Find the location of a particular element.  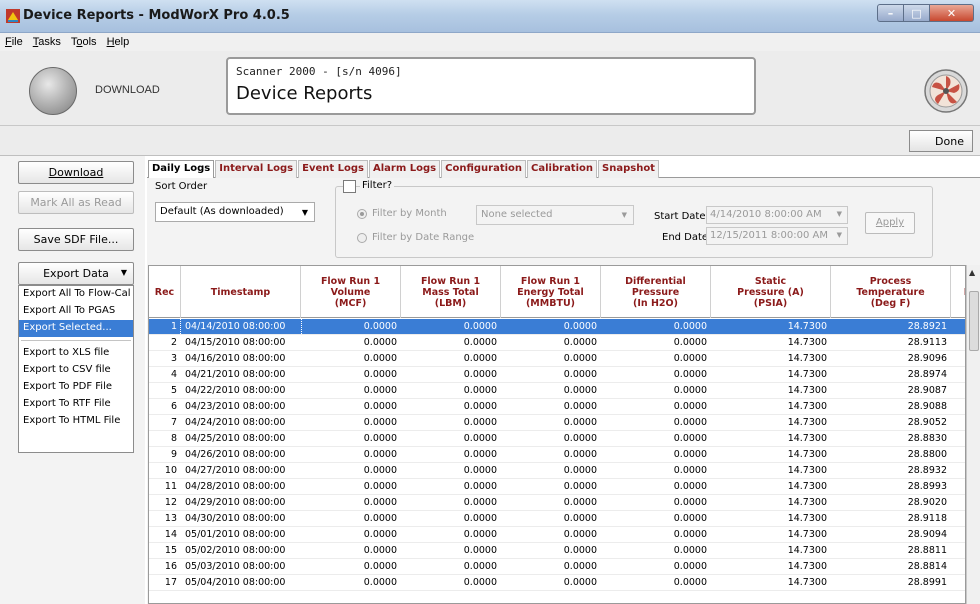

start-date-value: 4/14/2010 8:00:00 AM is located at coordinates (766, 214).